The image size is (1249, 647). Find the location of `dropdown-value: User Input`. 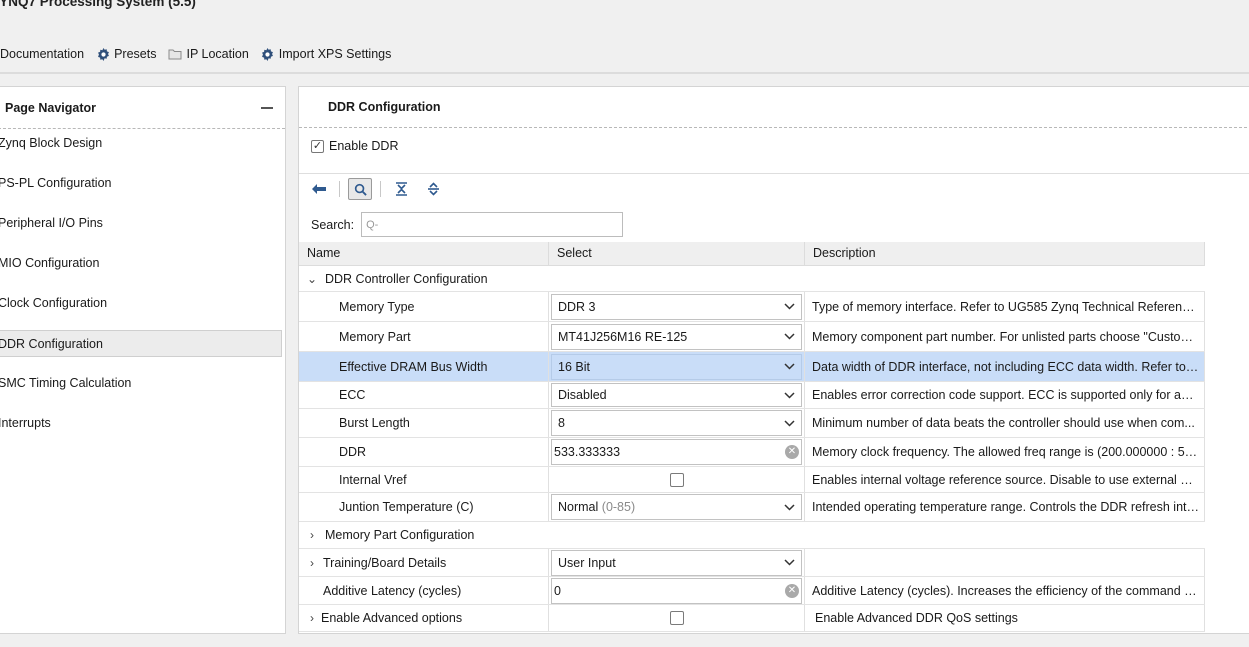

dropdown-value: User Input is located at coordinates (587, 562).